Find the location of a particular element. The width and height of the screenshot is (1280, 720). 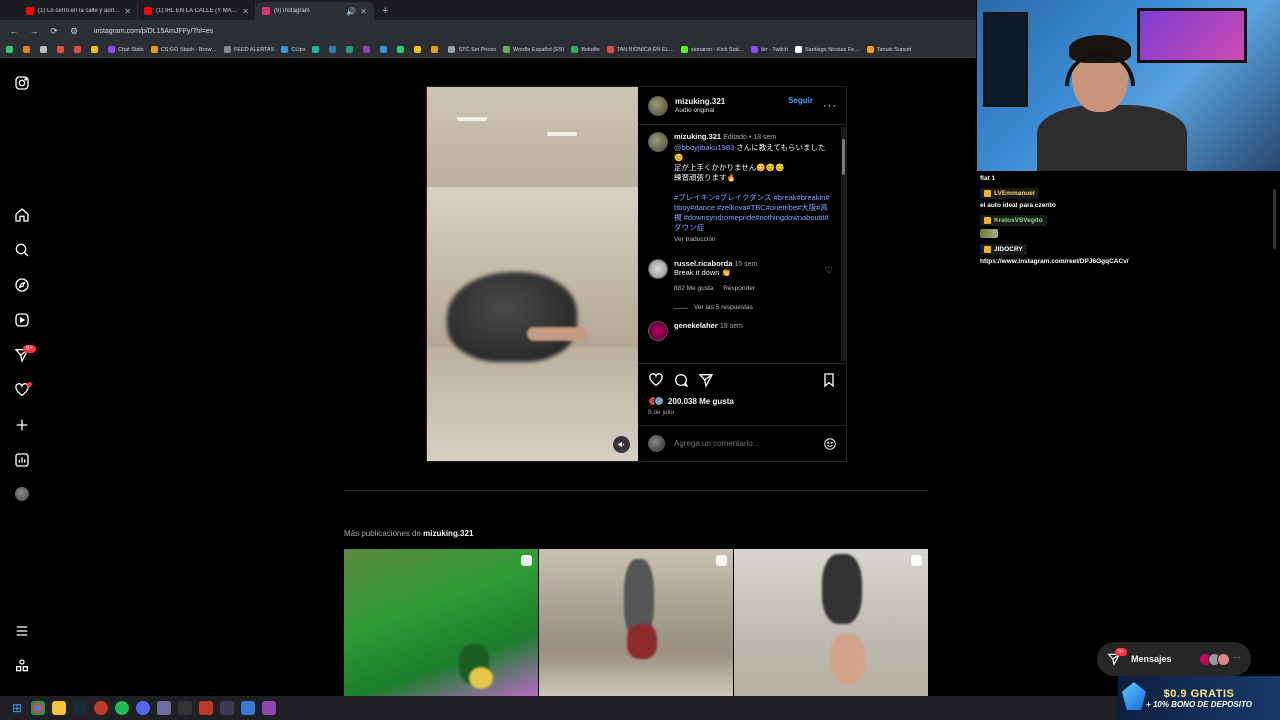

comment-like-icon: ♡ is located at coordinates (829, 288).